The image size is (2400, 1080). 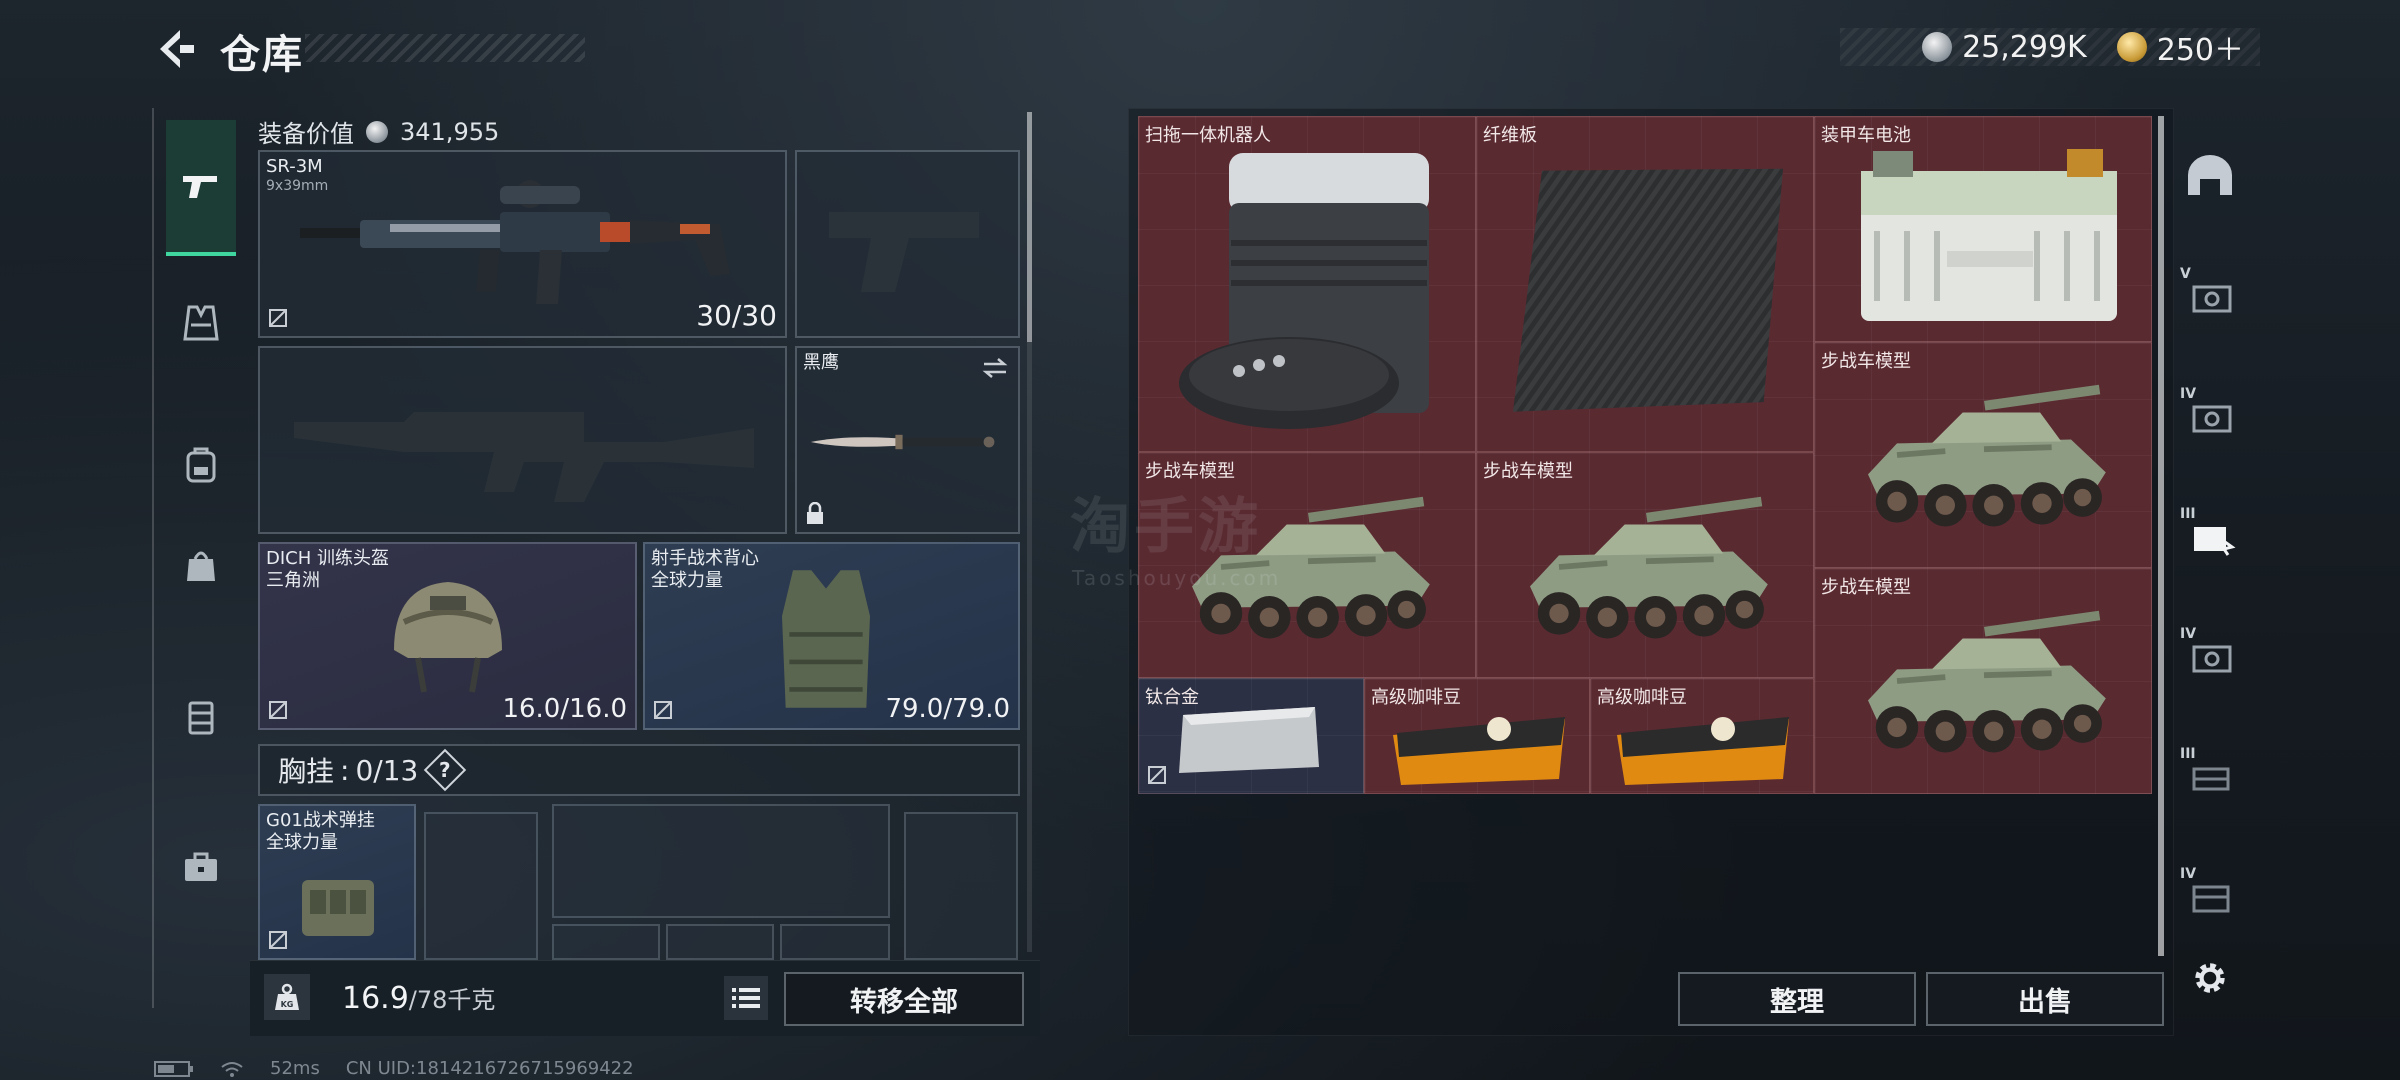 I want to click on melee-name: 黑鹰, so click(x=821, y=362).